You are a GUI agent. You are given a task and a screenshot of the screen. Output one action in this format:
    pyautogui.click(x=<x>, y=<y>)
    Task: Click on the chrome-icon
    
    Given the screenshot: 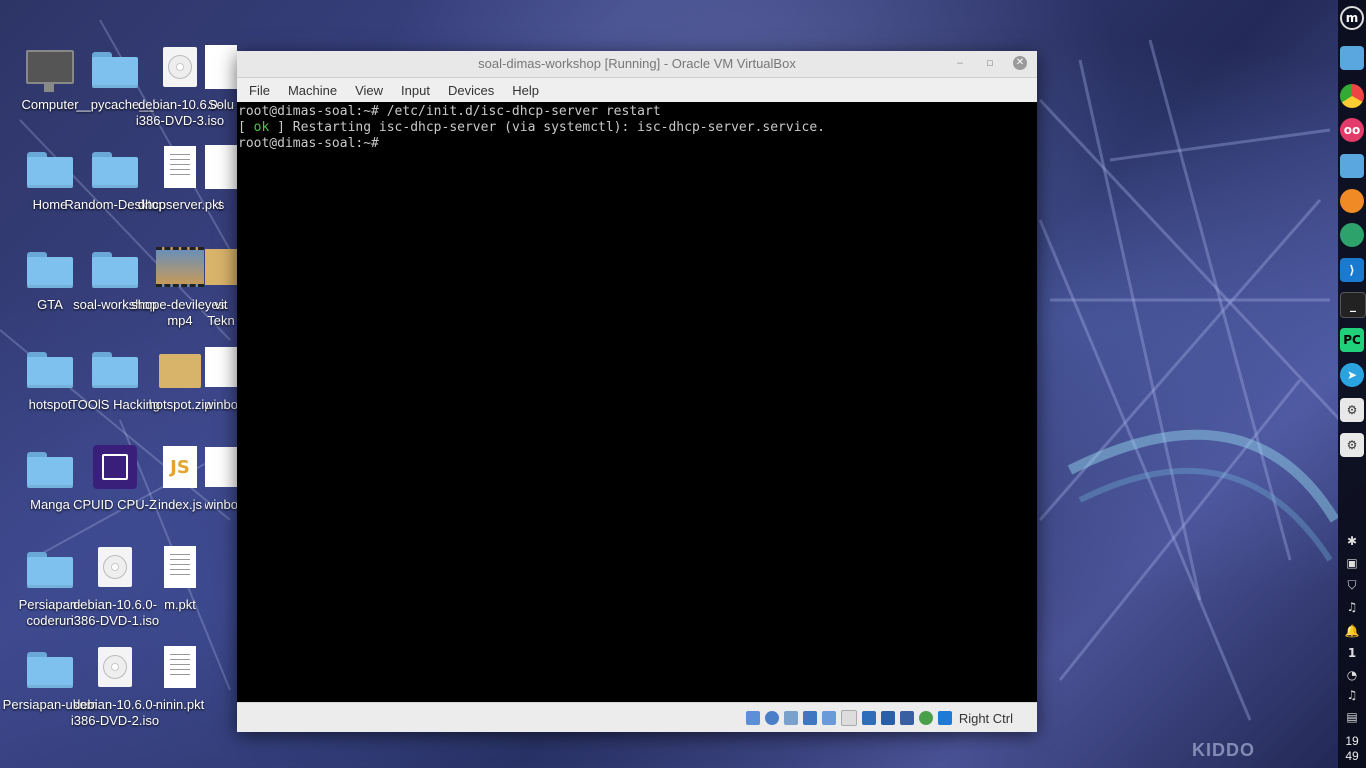 What is the action you would take?
    pyautogui.click(x=1352, y=96)
    